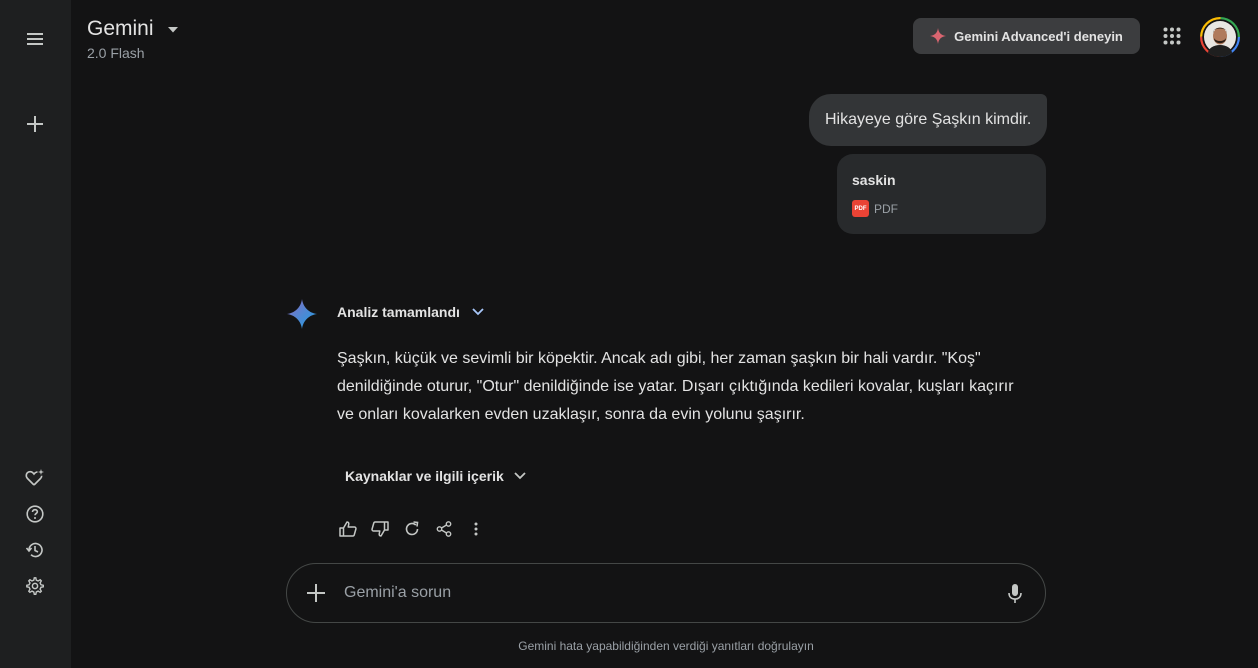  Describe the element at coordinates (120, 28) in the screenshot. I see `app-title: Gemini` at that location.